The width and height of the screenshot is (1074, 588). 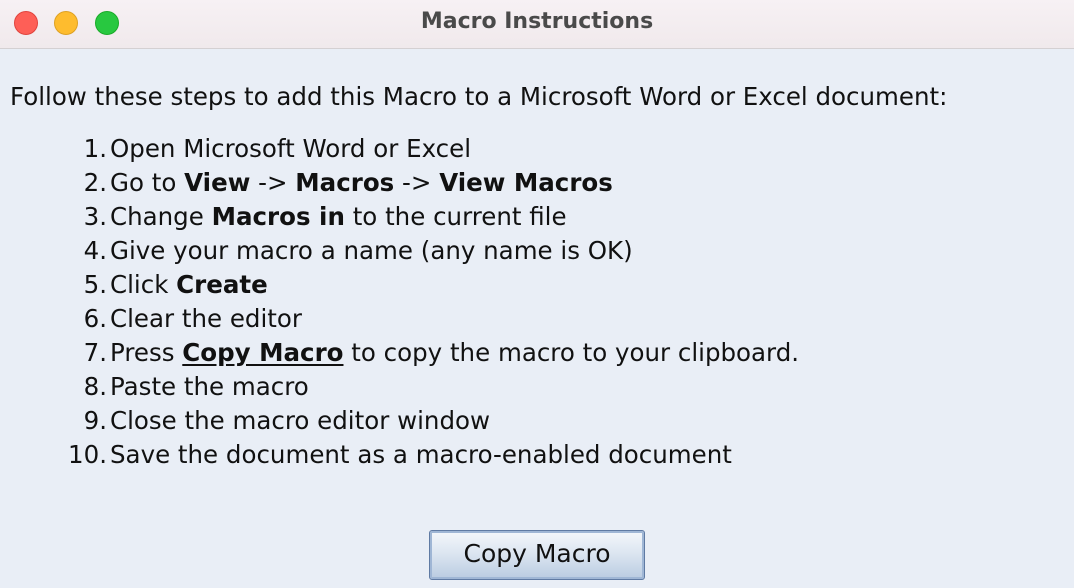 I want to click on step-item: 5. Click Create, so click(x=424, y=285).